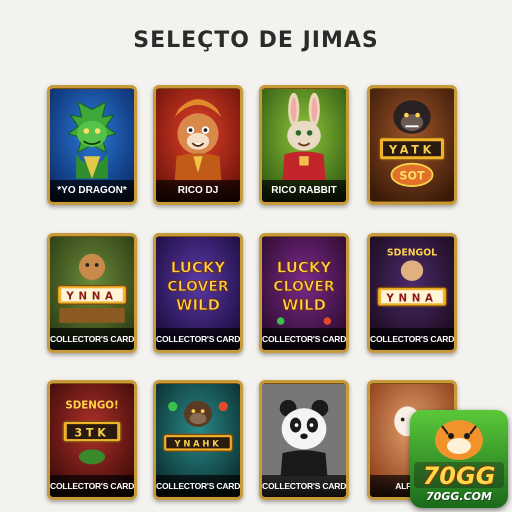 The image size is (512, 512). Describe the element at coordinates (459, 476) in the screenshot. I see `logo-main-text: 70GG` at that location.